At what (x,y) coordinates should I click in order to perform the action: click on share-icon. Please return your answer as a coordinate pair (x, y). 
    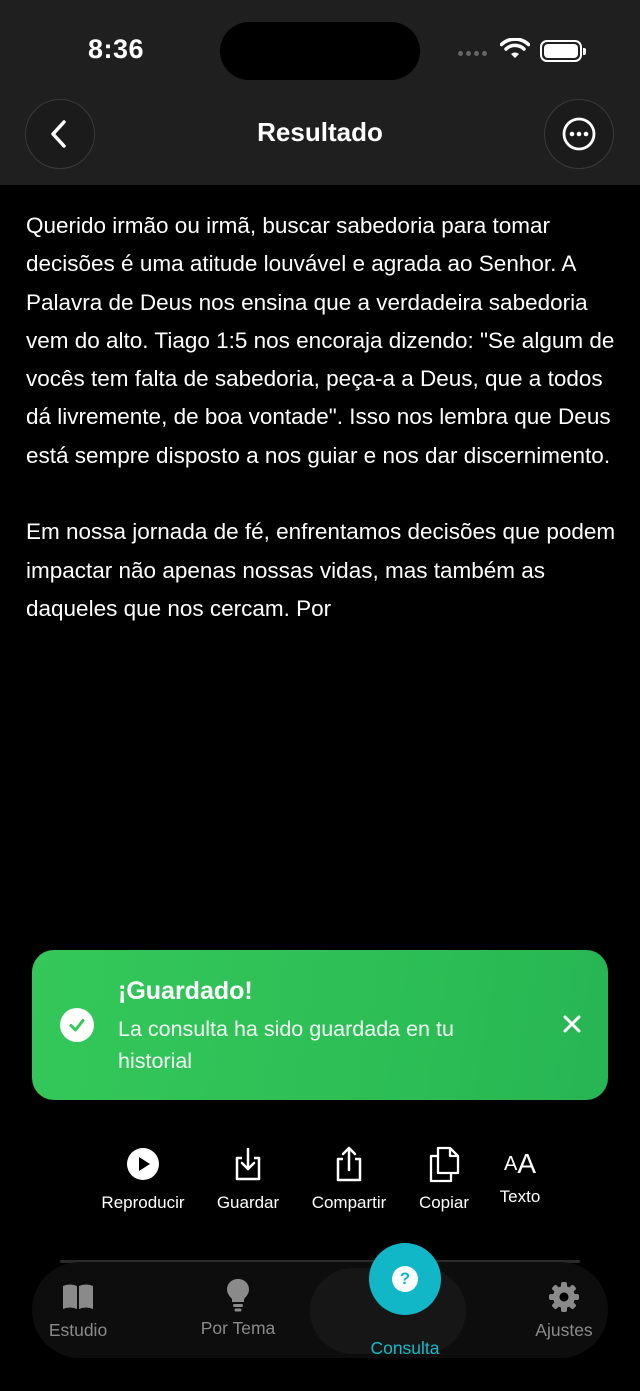
    Looking at the image, I should click on (349, 1164).